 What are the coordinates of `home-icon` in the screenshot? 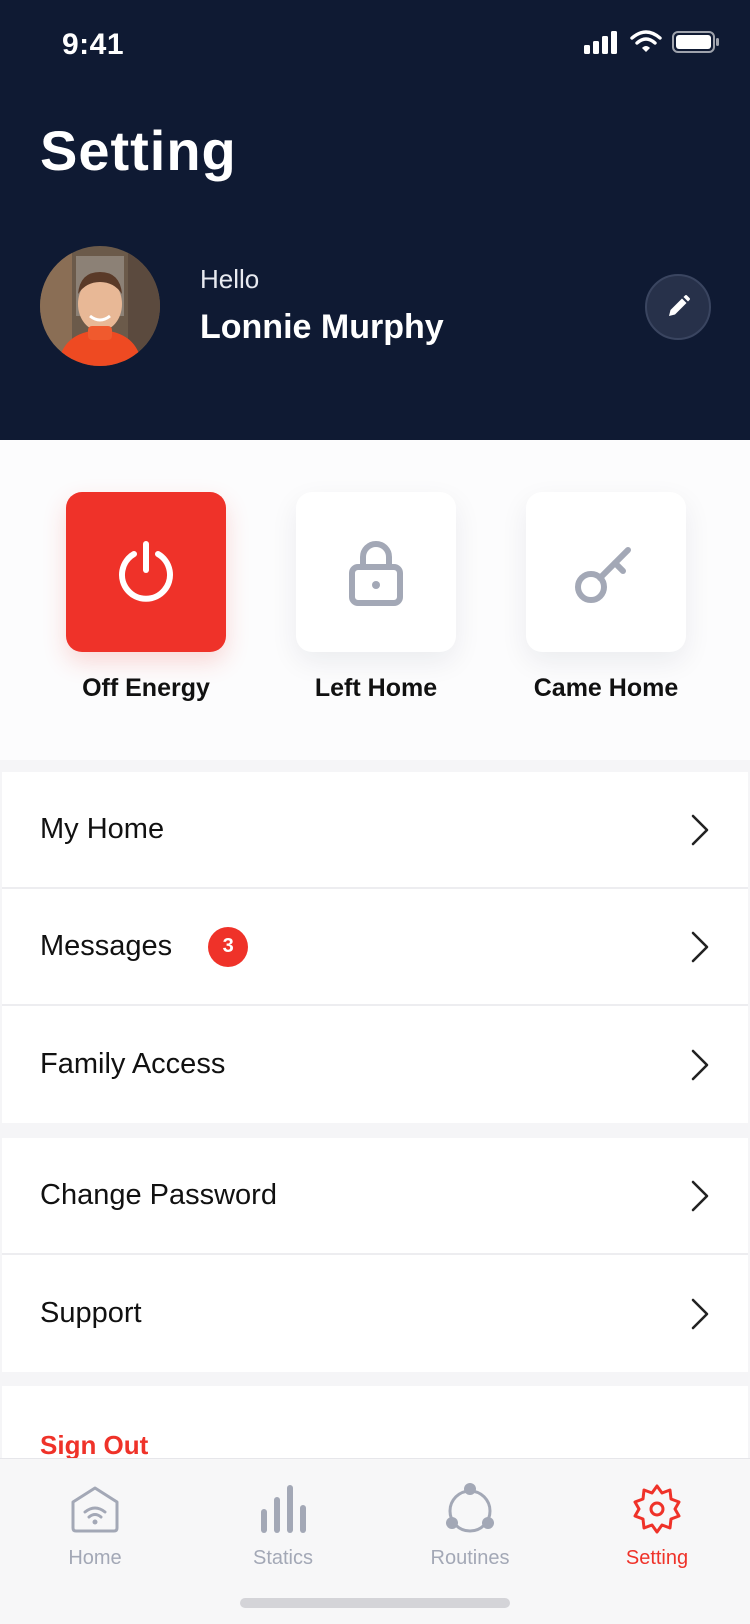 It's located at (95, 1509).